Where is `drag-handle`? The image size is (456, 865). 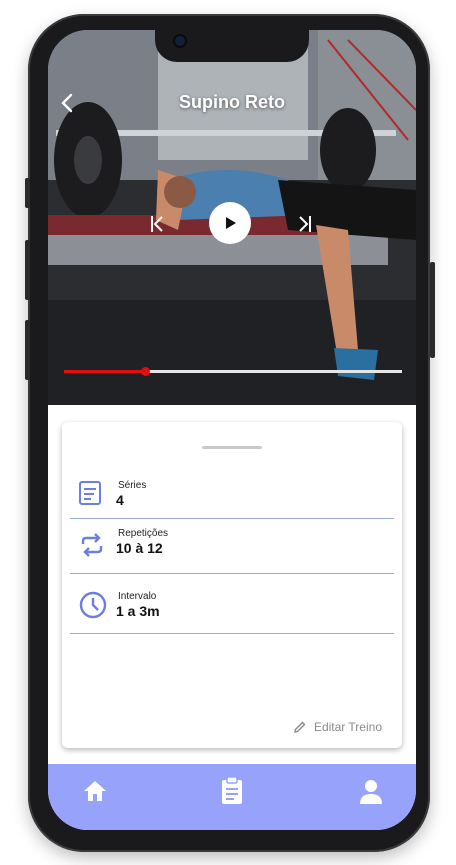
drag-handle is located at coordinates (232, 447).